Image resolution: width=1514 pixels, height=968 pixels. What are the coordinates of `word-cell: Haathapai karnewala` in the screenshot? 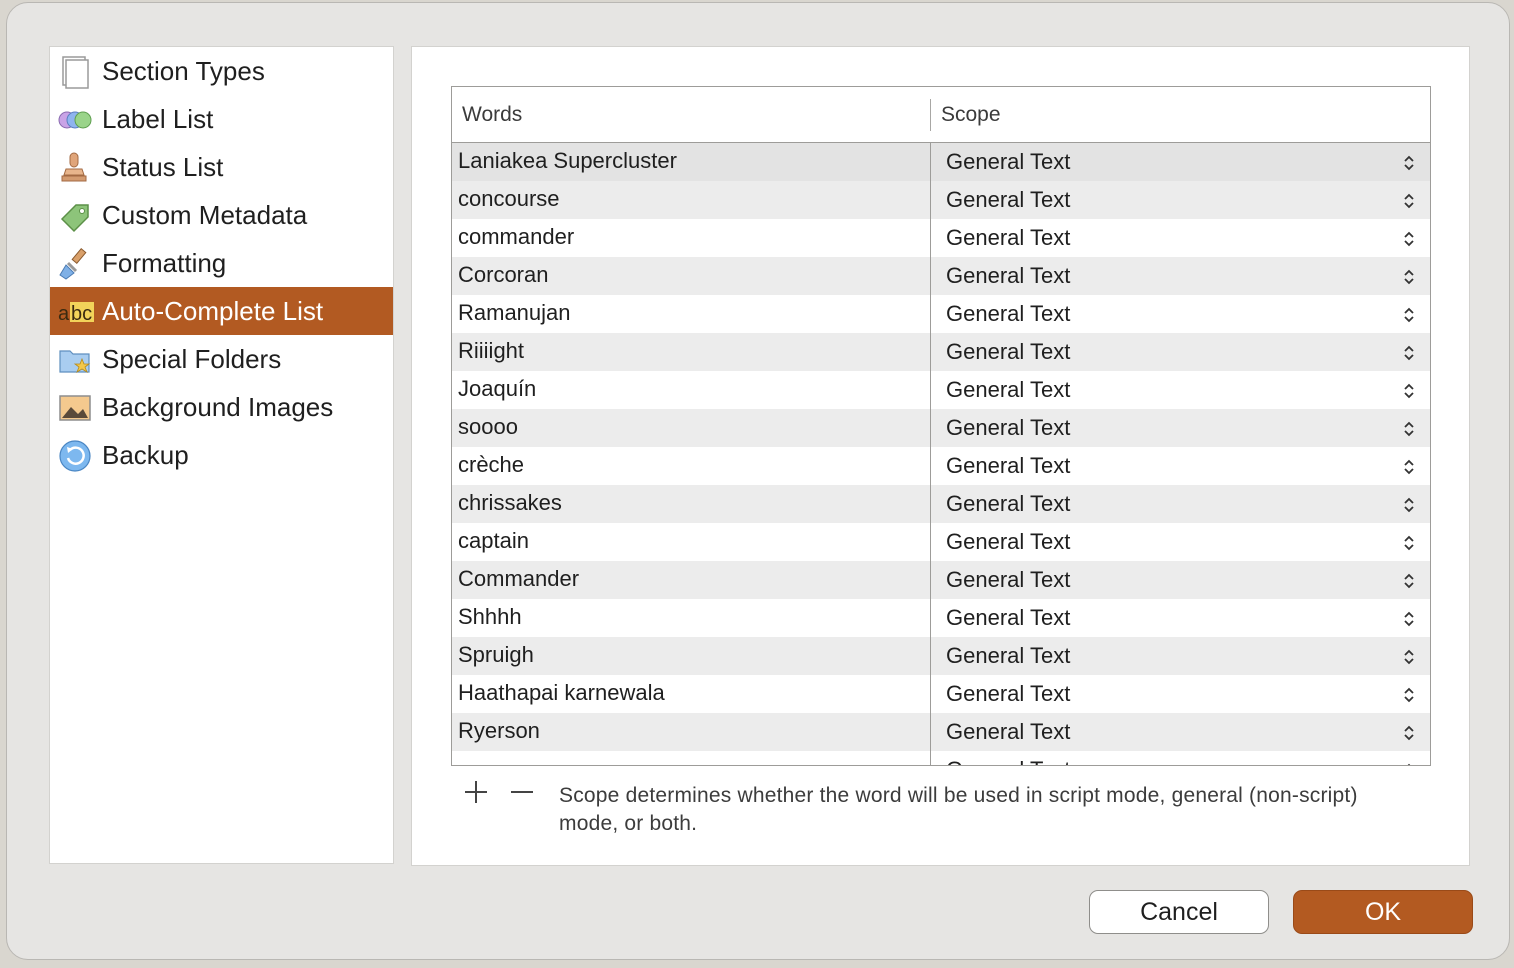 It's located at (561, 693).